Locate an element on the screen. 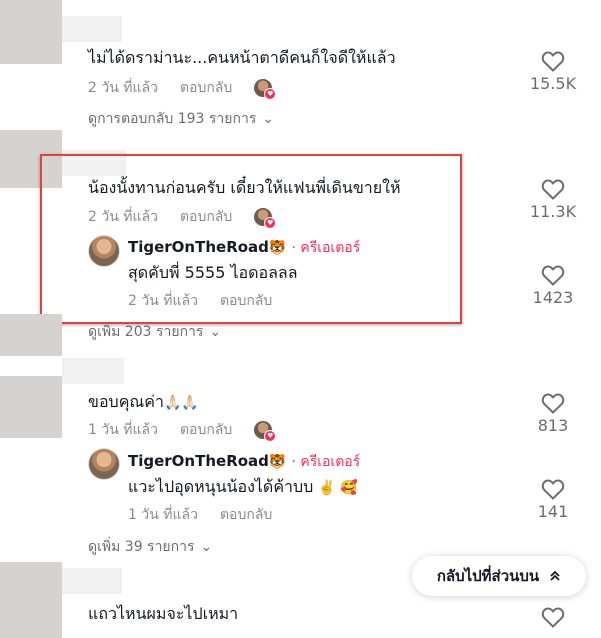 The image size is (601, 638). reply-author: TigerOnTheRoad is located at coordinates (198, 461).